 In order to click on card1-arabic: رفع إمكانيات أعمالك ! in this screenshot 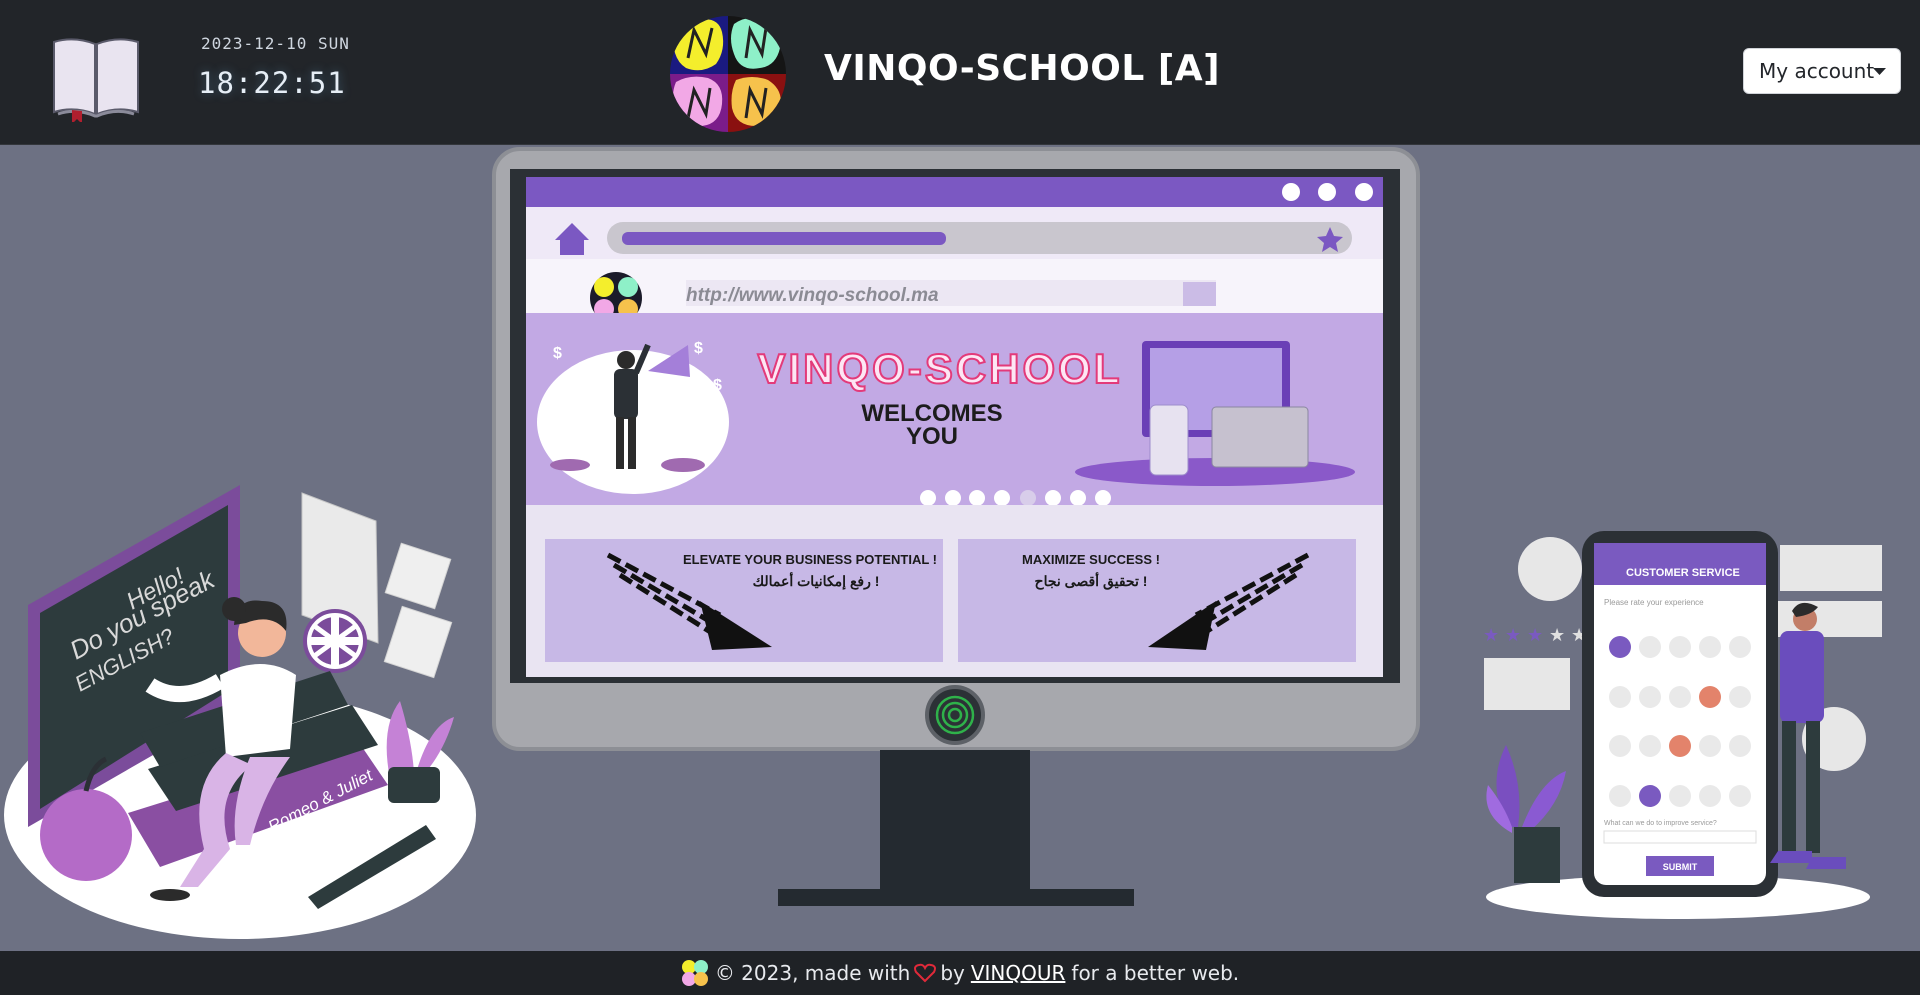, I will do `click(816, 581)`.